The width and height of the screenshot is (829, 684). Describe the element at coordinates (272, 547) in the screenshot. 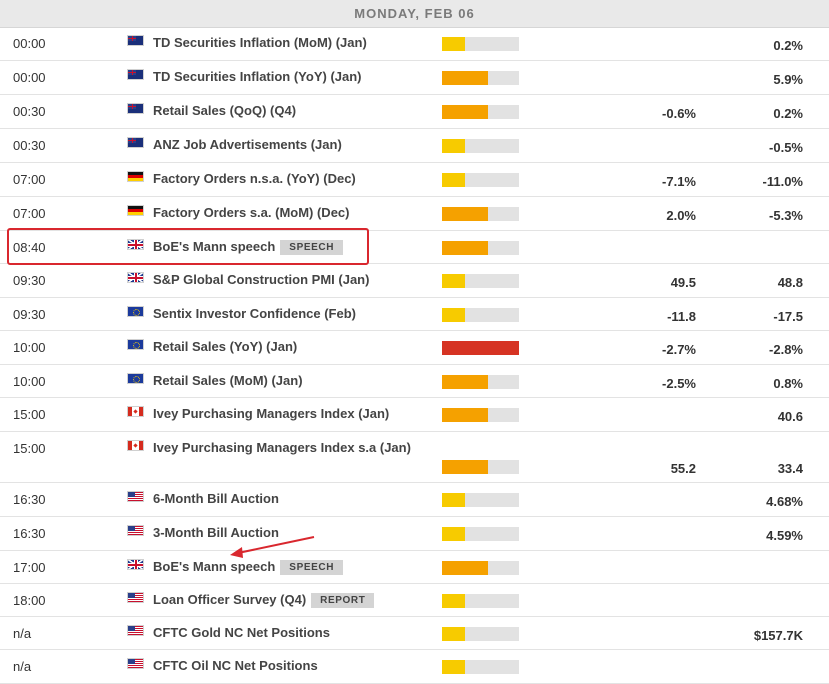

I see `annotation-arrow` at that location.